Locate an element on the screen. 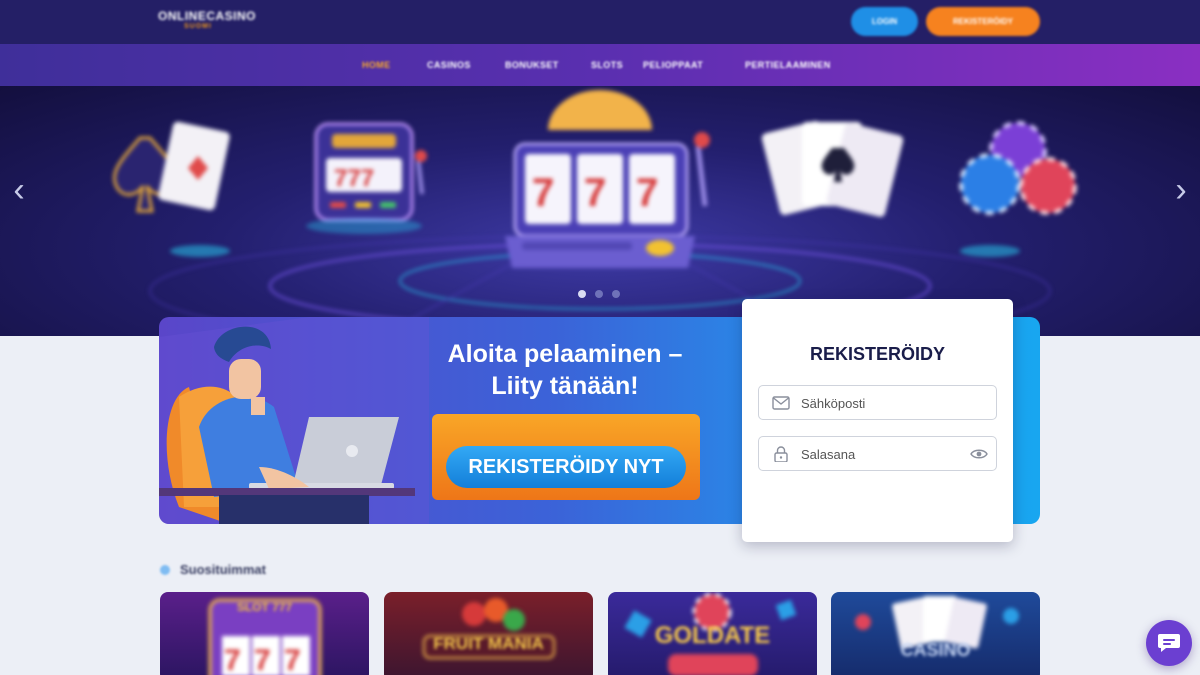 This screenshot has height=675, width=1200. nav-item-casinos: CASINOS is located at coordinates (449, 65).